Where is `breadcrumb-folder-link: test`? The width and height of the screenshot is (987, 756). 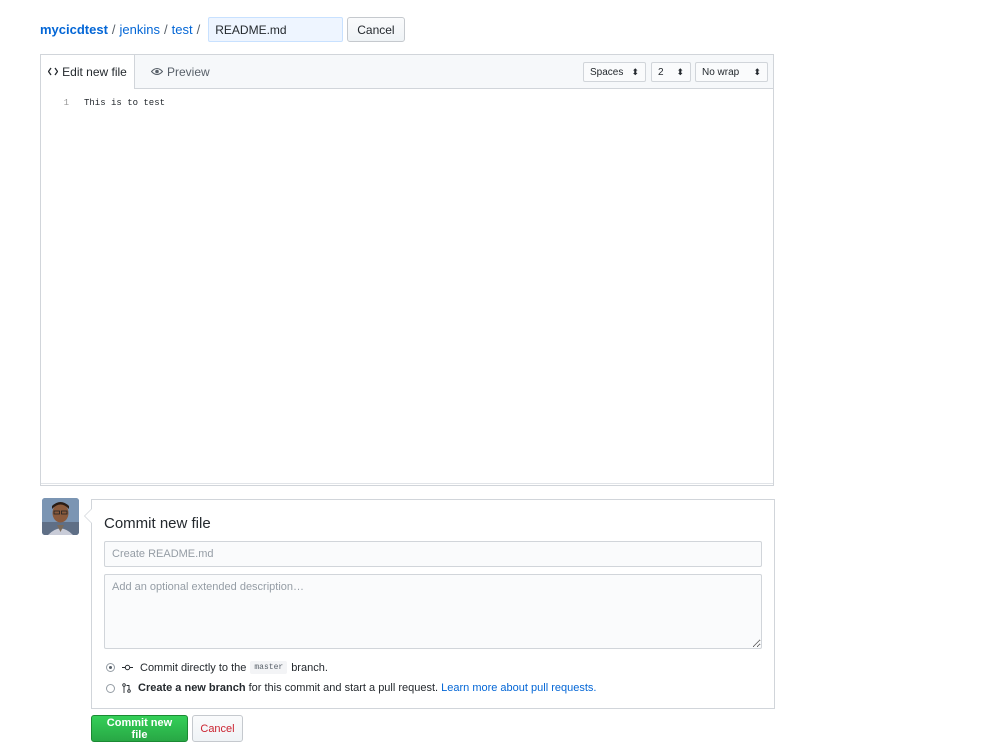 breadcrumb-folder-link: test is located at coordinates (182, 29).